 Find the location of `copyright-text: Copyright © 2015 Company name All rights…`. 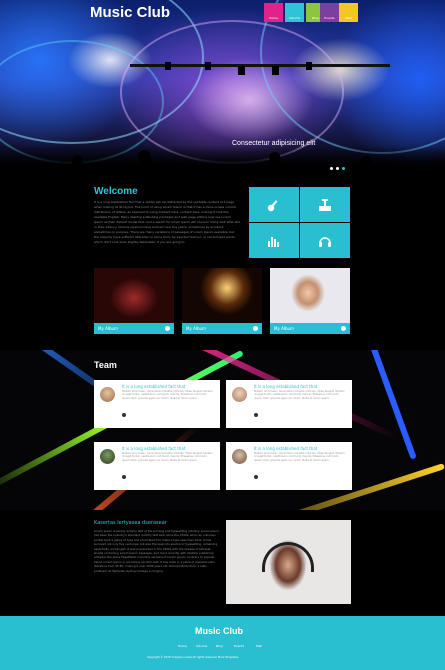

copyright-text: Copyright © 2015 Company name All rights… is located at coordinates (193, 657).